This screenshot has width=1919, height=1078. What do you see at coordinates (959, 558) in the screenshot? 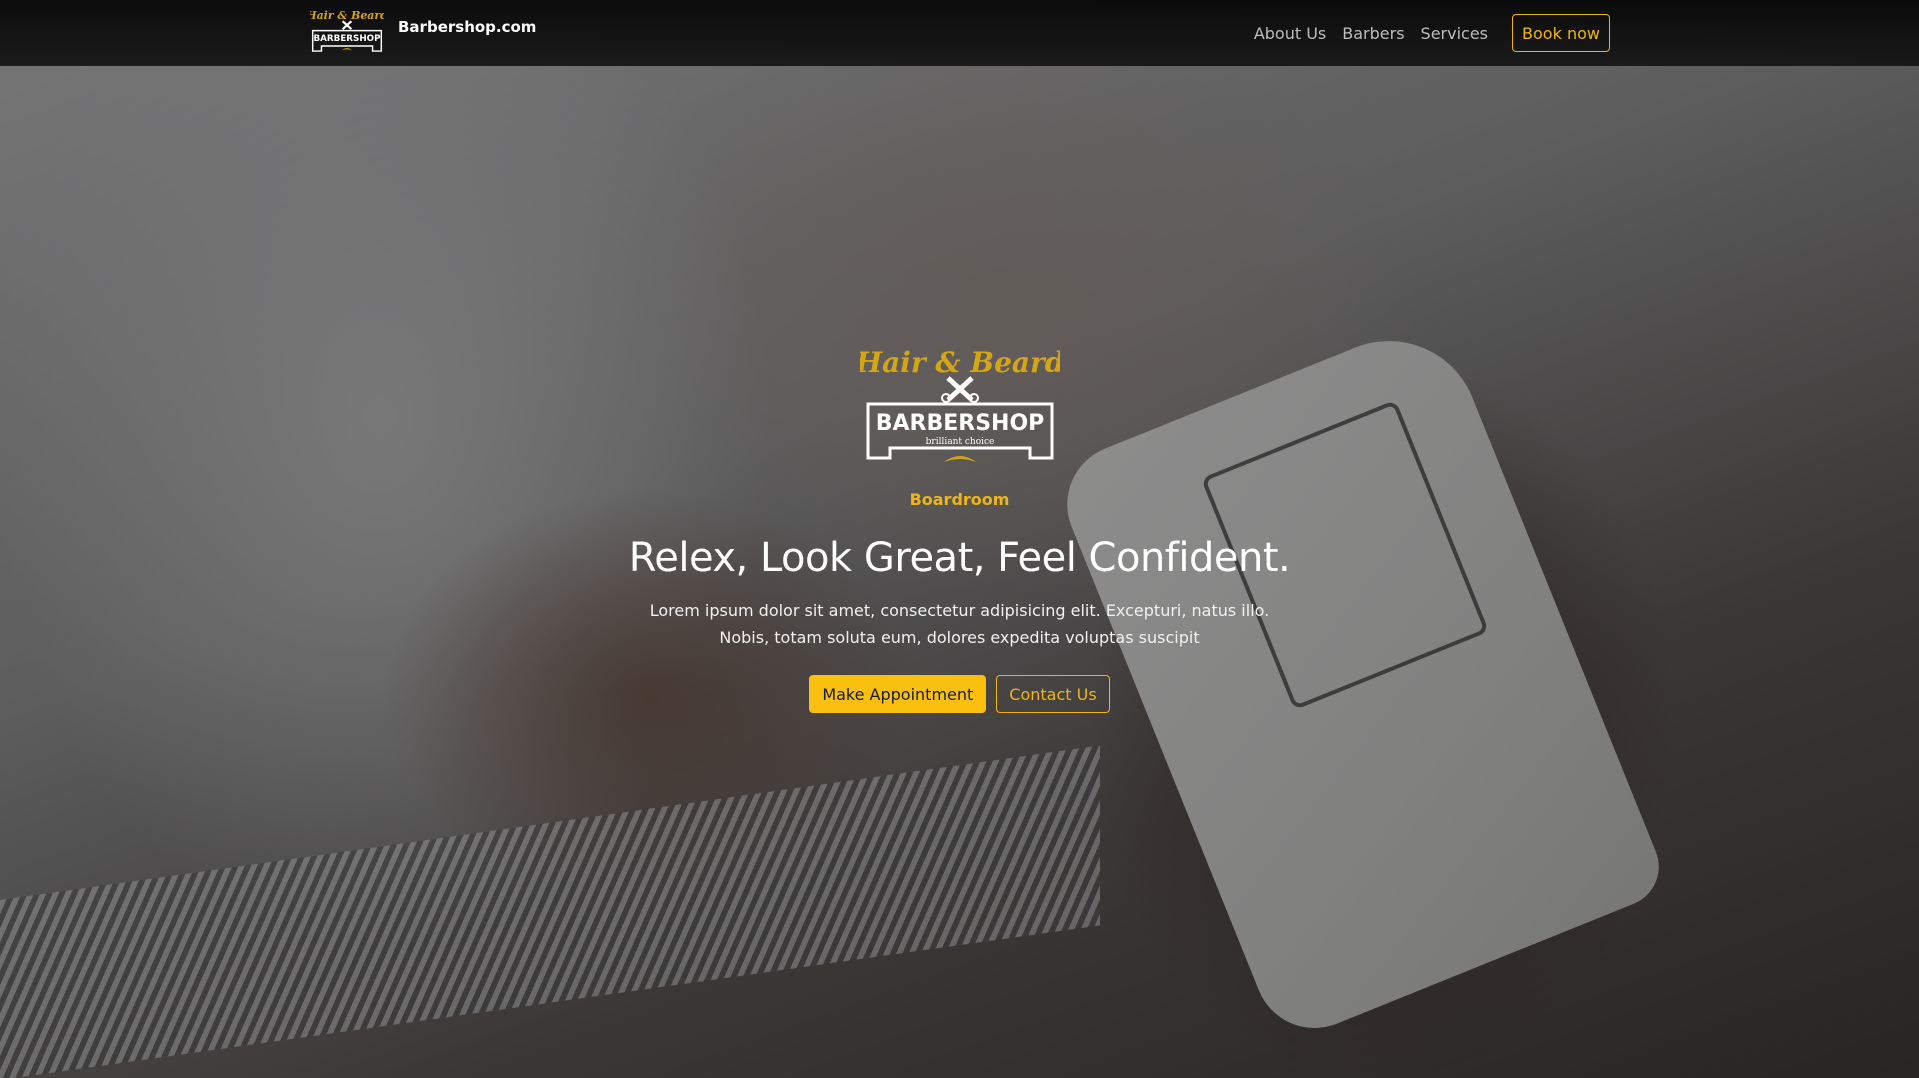
I see `hero-title: Relex, Look Great, Feel Confident.` at bounding box center [959, 558].